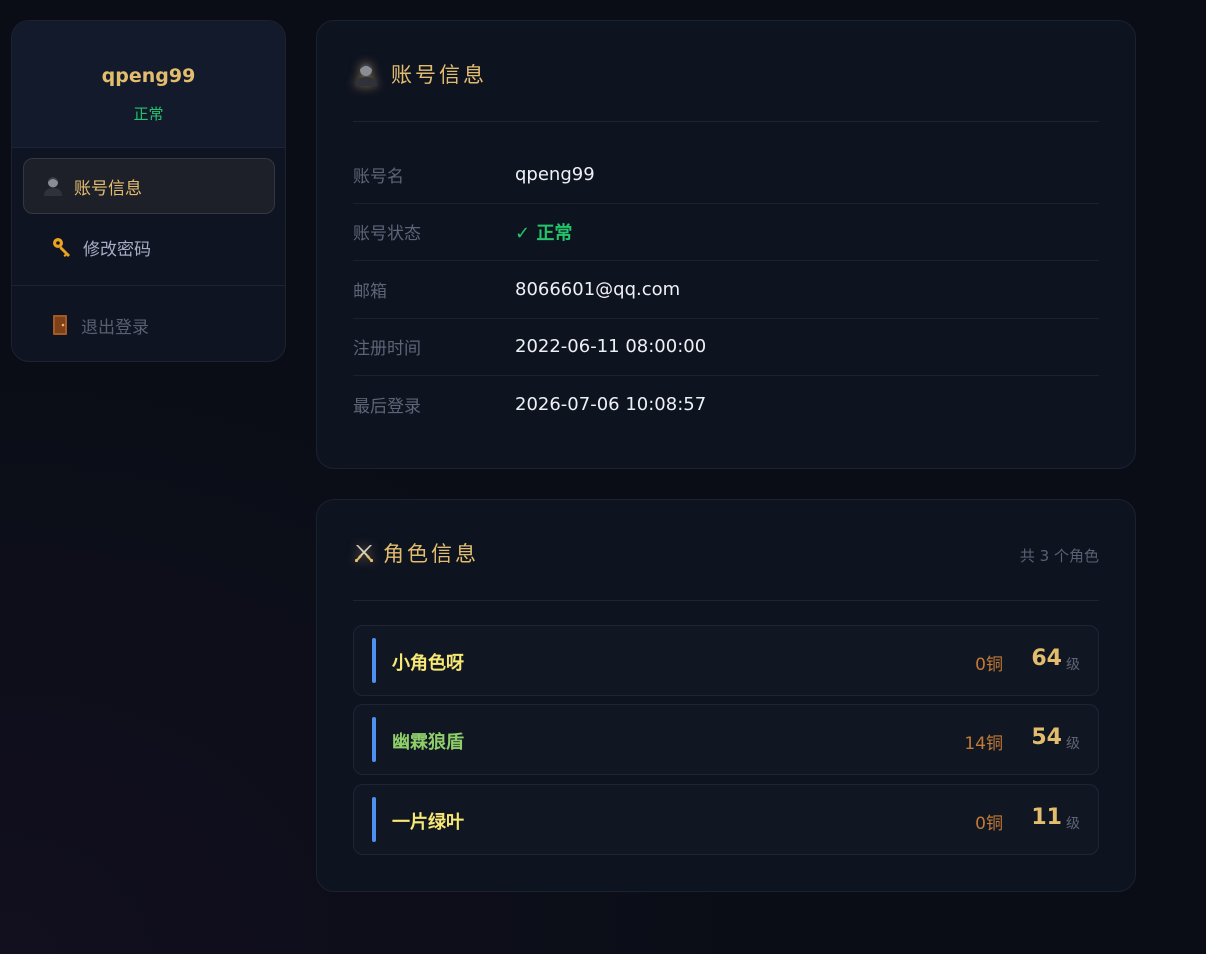 The image size is (1206, 954). I want to click on account-card-title: 账号信息, so click(420, 74).